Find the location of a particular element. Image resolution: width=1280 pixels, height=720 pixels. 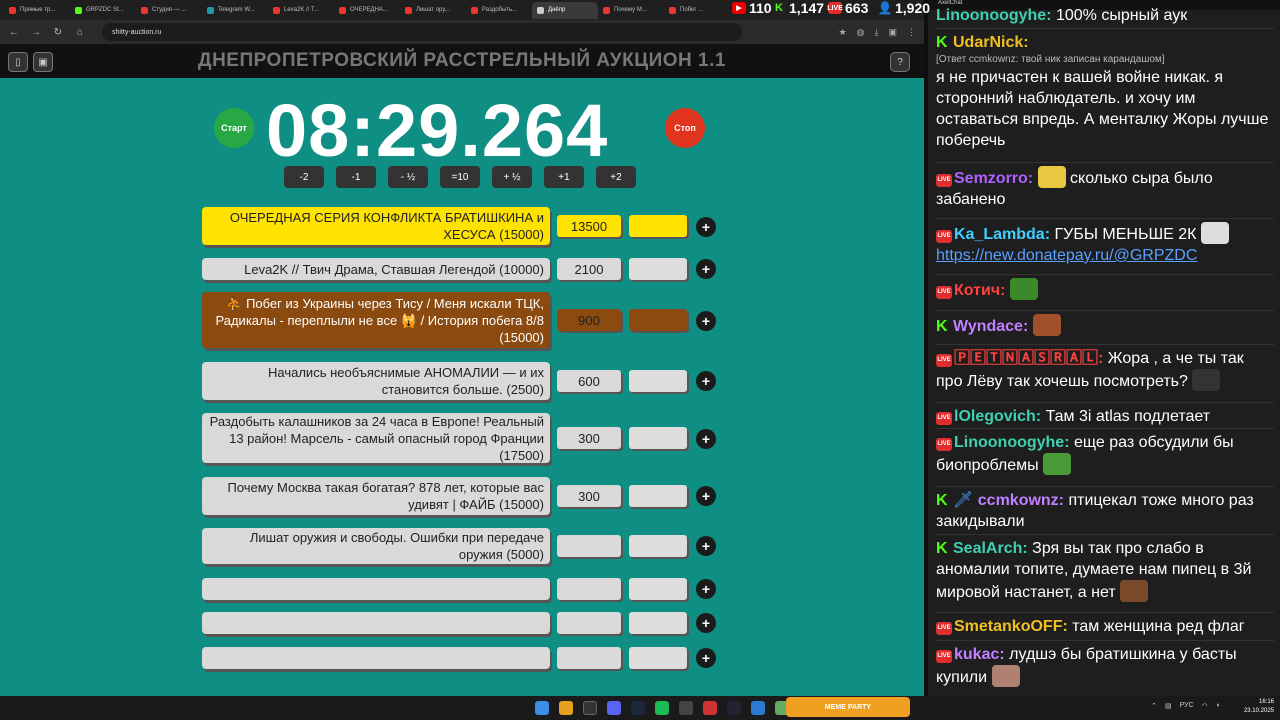

volume-icon: ◖ is located at coordinates (1218, 706).